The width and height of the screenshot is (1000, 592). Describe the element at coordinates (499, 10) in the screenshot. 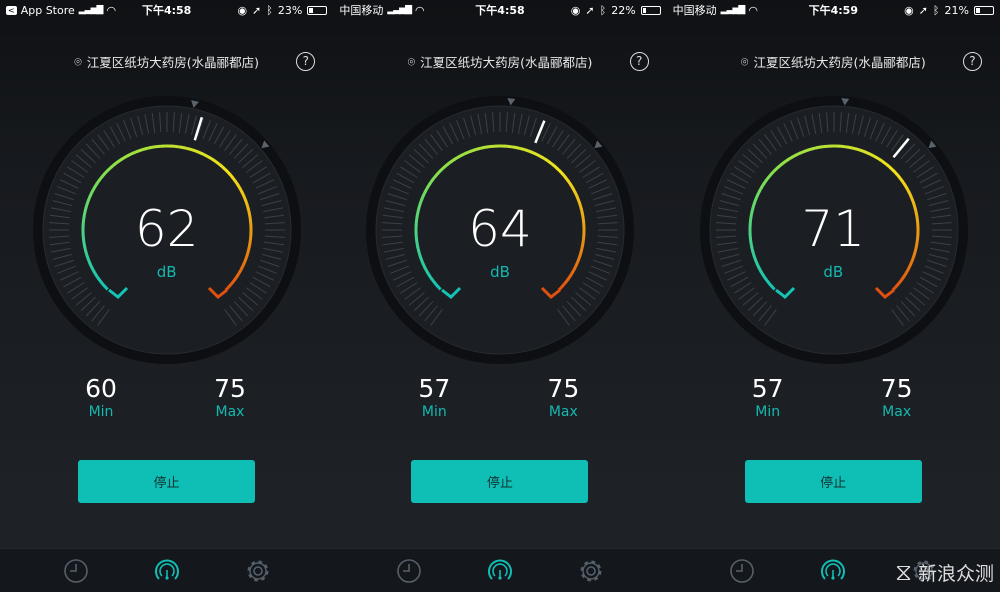

I see `status-bar: < 中国移动 ▂▃▅▇ ◠ 下午4:58 ◉➚ᛒ 22%` at that location.